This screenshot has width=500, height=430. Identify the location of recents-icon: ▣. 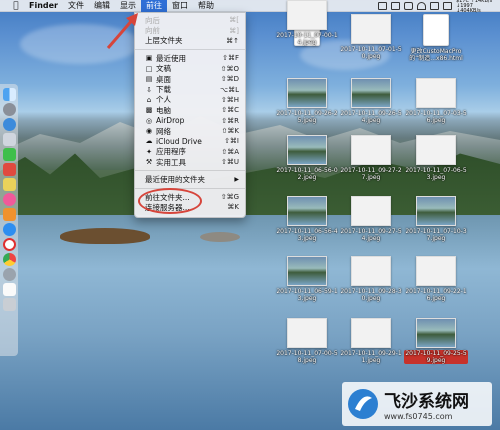
(149, 58).